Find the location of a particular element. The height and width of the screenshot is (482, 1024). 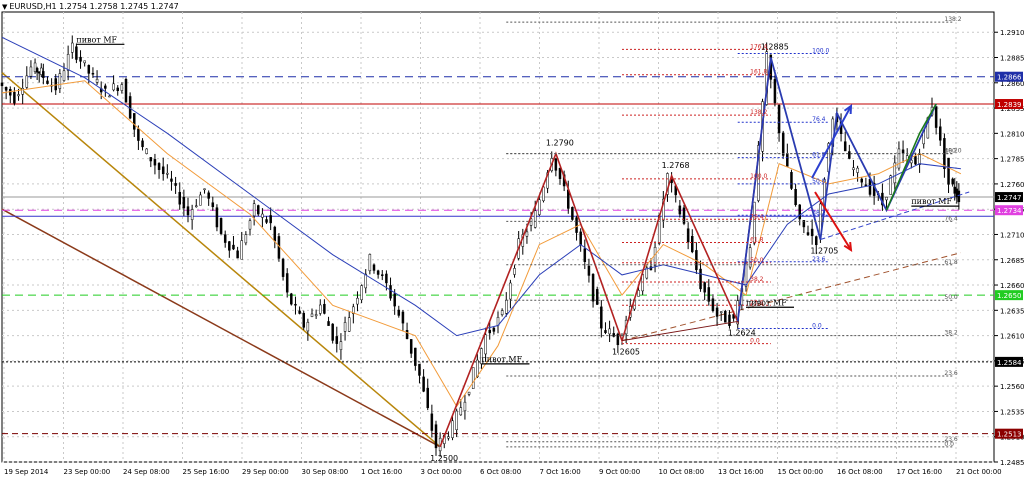

x-tick-label: 15 Oct 00:00 is located at coordinates (801, 472).